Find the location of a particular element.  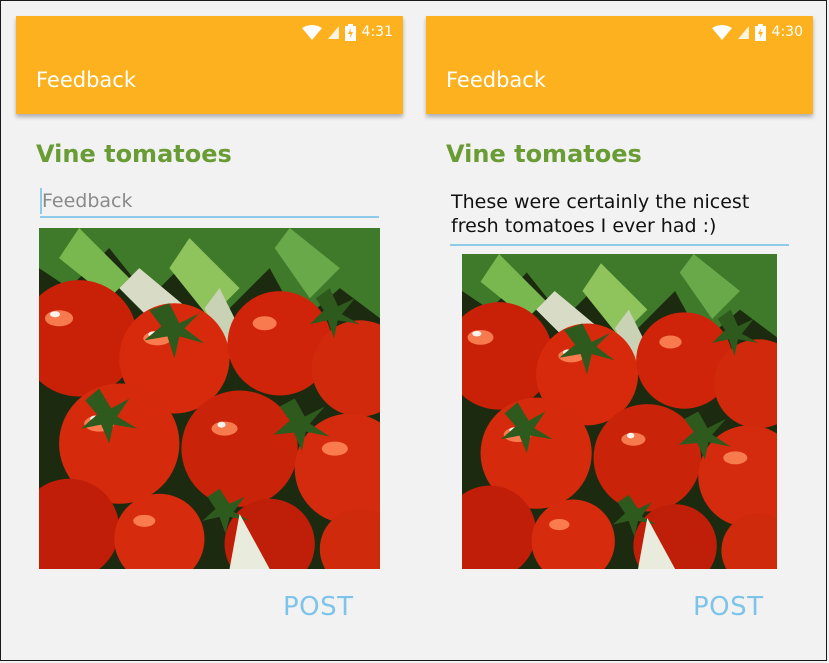

status-bar: 4:30 is located at coordinates (757, 32).